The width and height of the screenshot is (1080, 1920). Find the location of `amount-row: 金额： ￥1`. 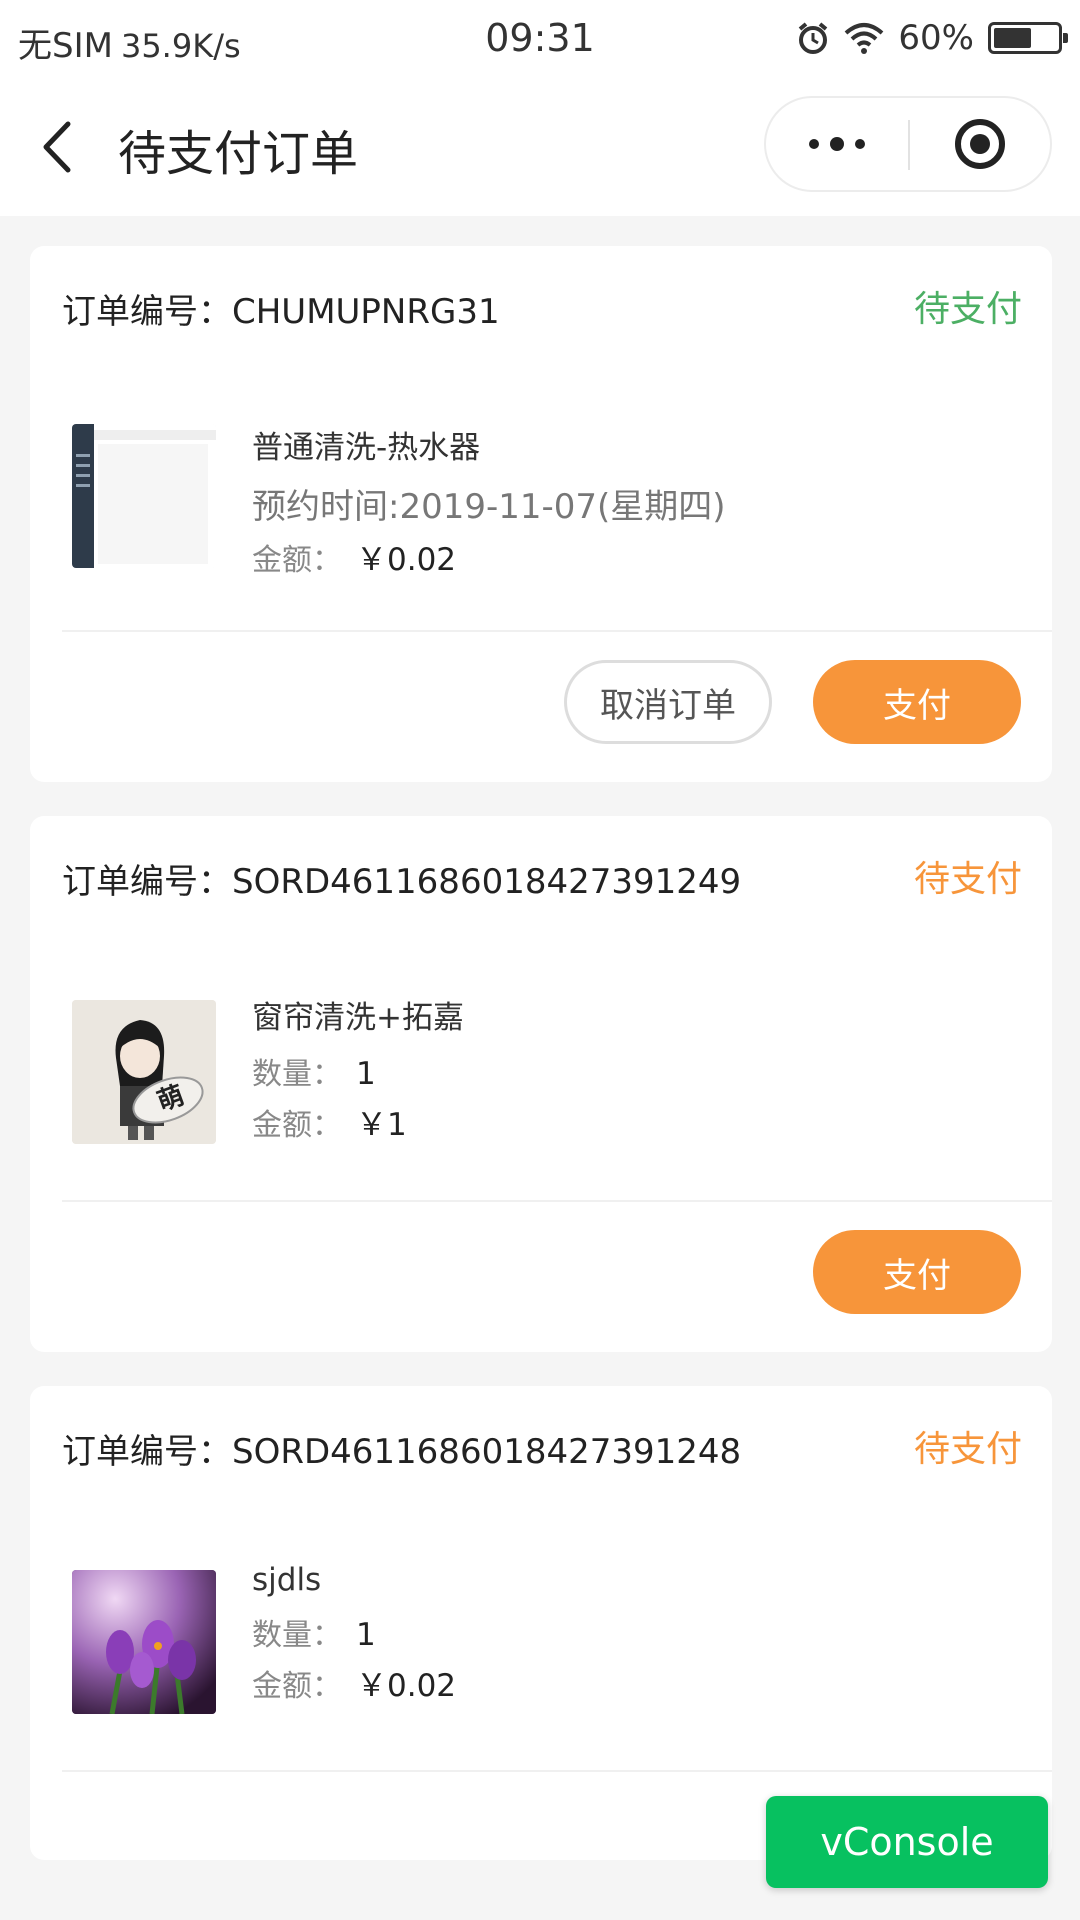

amount-row: 金额： ￥1 is located at coordinates (358, 1121).